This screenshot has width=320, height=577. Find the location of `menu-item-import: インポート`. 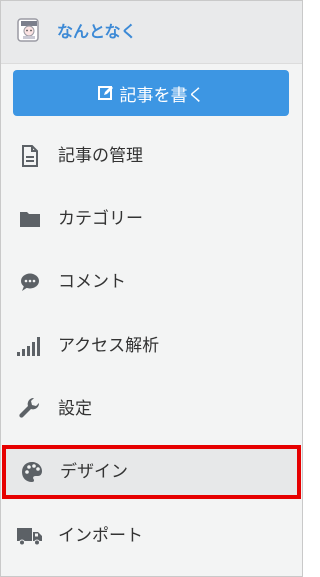

menu-item-import: インポート is located at coordinates (151, 536).